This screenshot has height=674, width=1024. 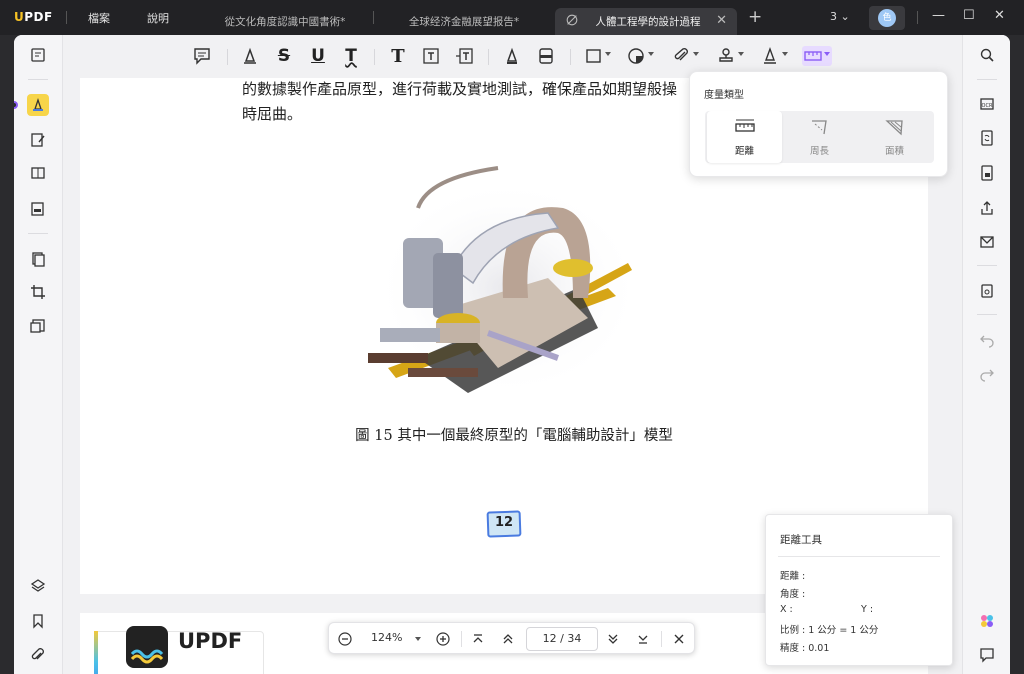 I want to click on attachments-button, so click(x=38, y=656).